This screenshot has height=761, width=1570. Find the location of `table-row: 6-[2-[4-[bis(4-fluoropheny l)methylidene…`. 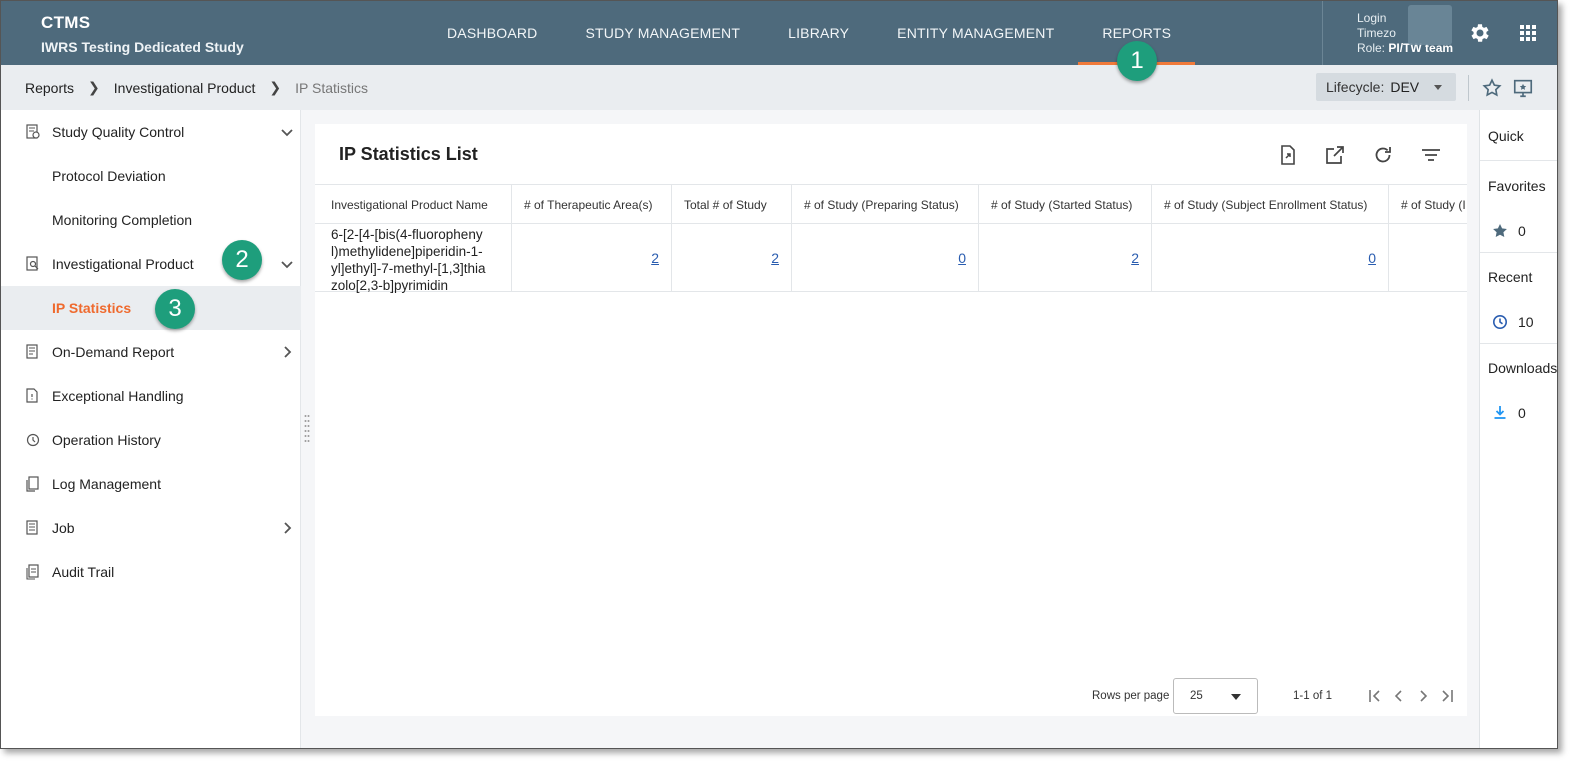

table-row: 6-[2-[4-[bis(4-fluoropheny l)methylidene… is located at coordinates (891, 258).